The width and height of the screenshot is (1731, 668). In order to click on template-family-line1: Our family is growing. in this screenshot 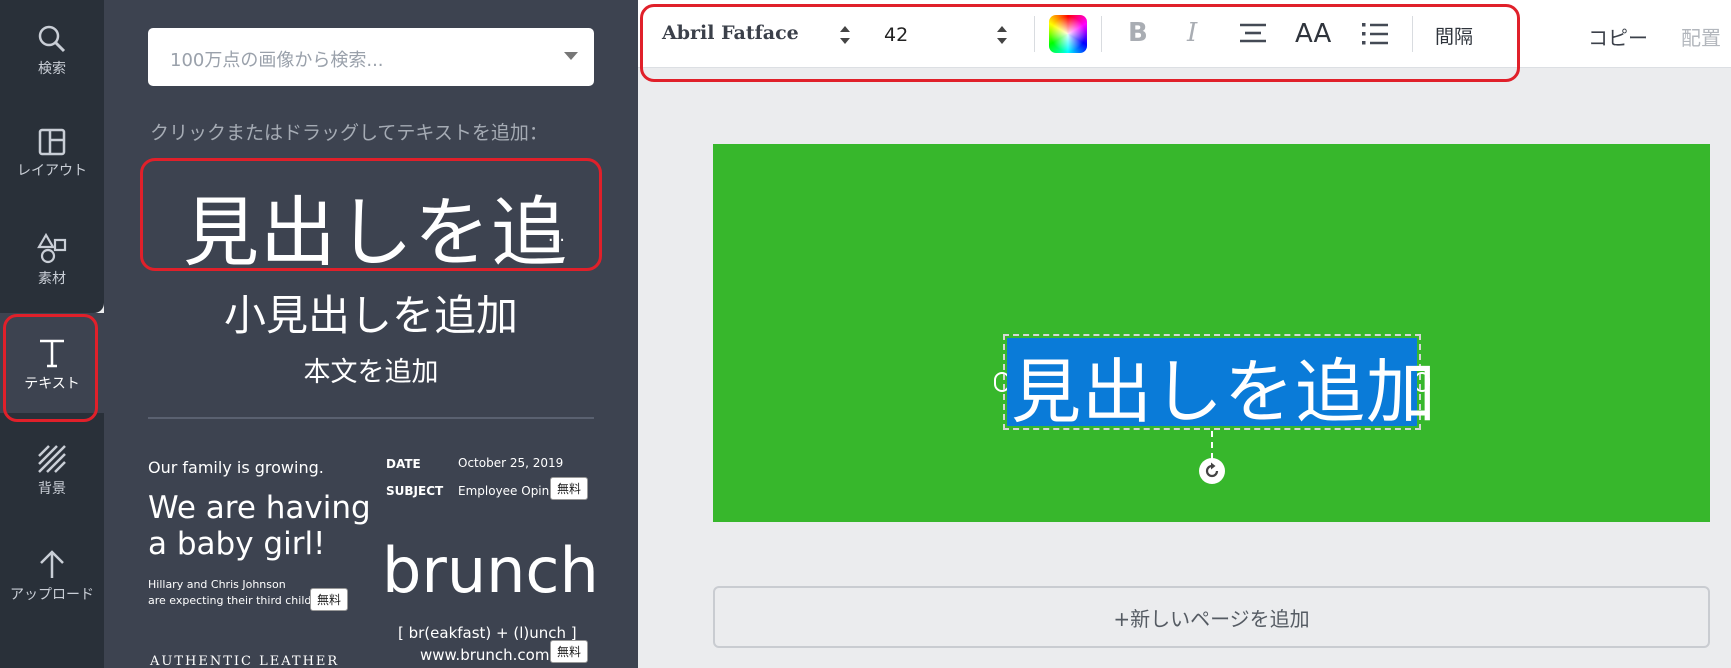, I will do `click(236, 467)`.